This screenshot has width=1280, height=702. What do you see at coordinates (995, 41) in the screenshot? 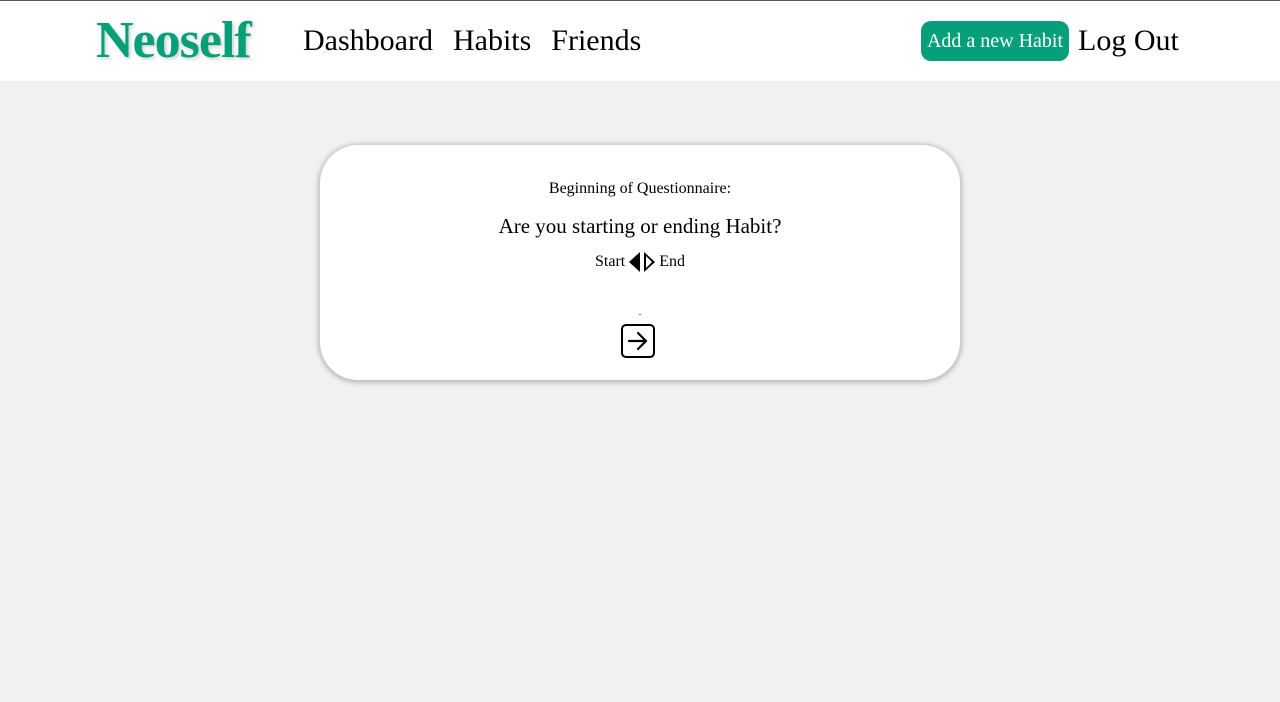
I see `add-habit-button: Add a new Habit` at bounding box center [995, 41].